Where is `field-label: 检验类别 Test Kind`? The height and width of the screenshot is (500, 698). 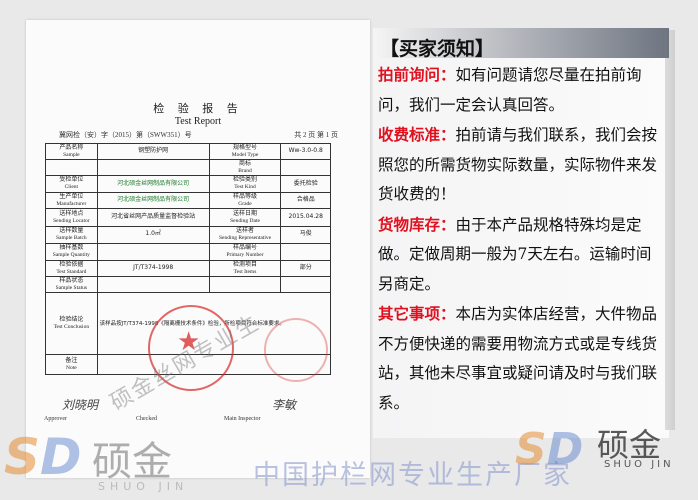 field-label: 检验类别 Test Kind is located at coordinates (245, 184).